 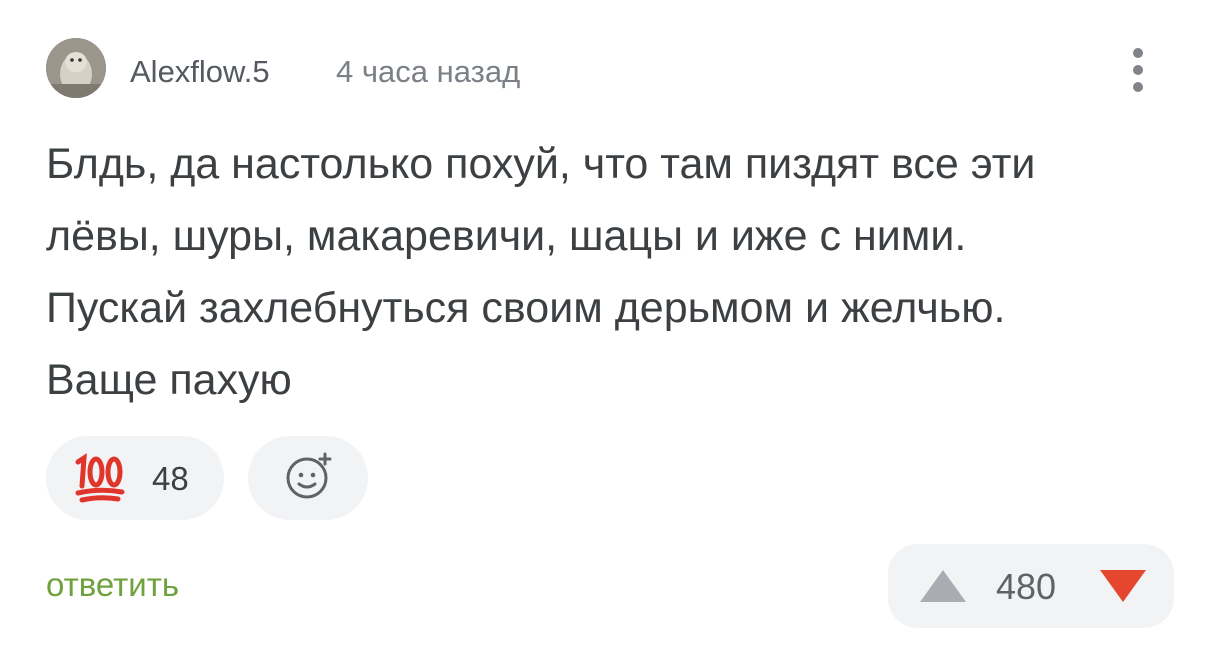 What do you see at coordinates (100, 478) in the screenshot?
I see `hundred-points-icon` at bounding box center [100, 478].